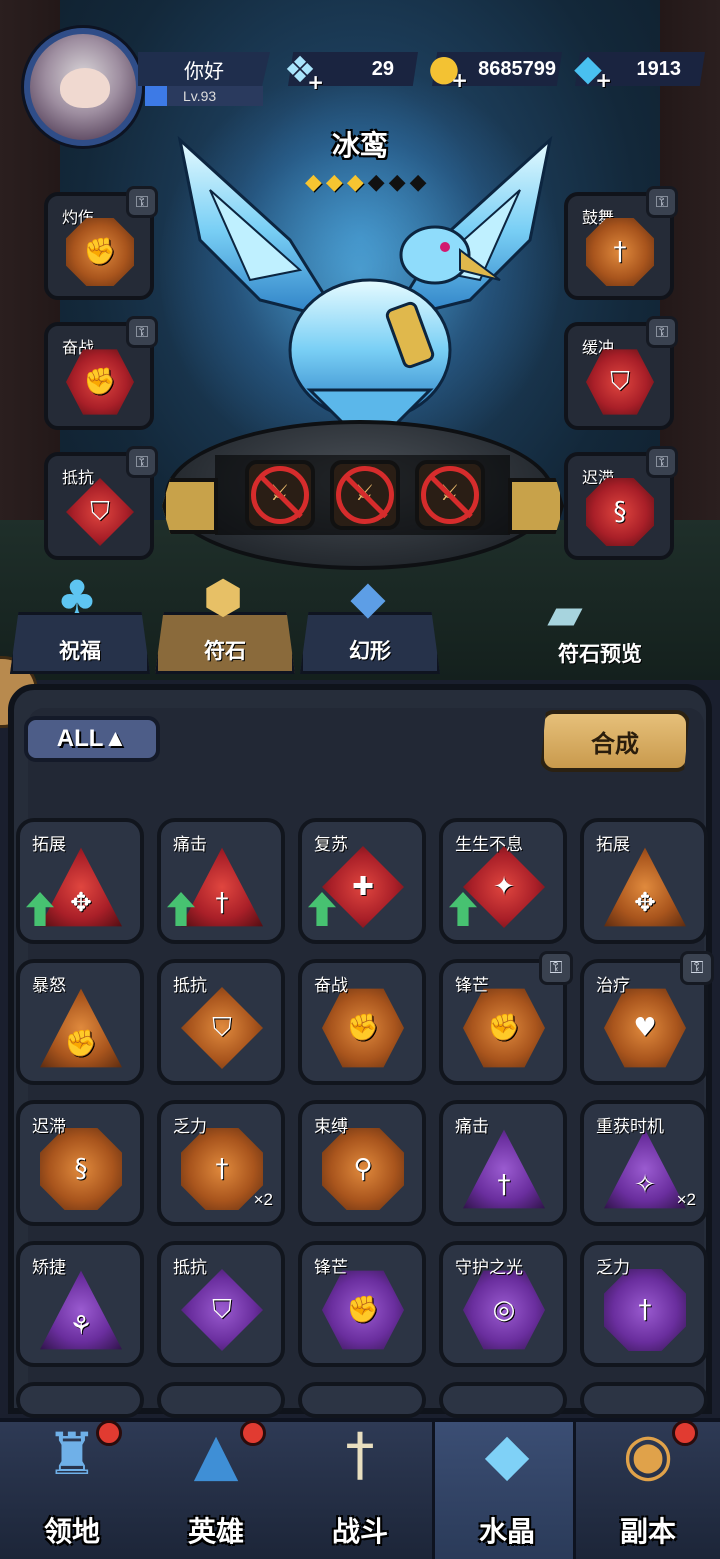 The height and width of the screenshot is (1559, 720). Describe the element at coordinates (81, 1310) in the screenshot. I see `rune-gem-icon: ⚘` at that location.